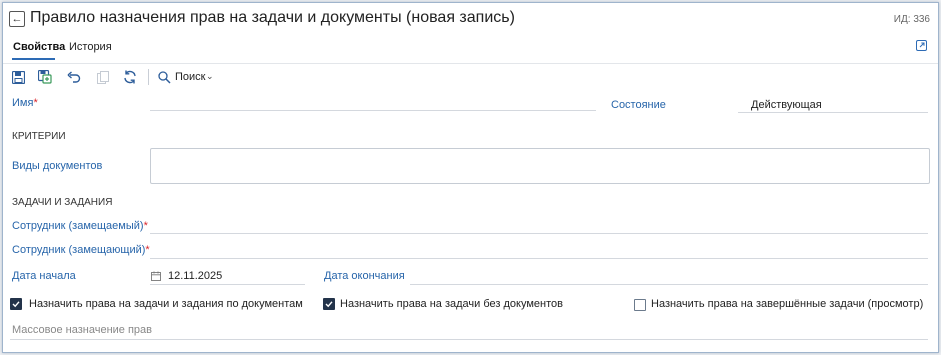  I want to click on toolbar-separator, so click(148, 77).